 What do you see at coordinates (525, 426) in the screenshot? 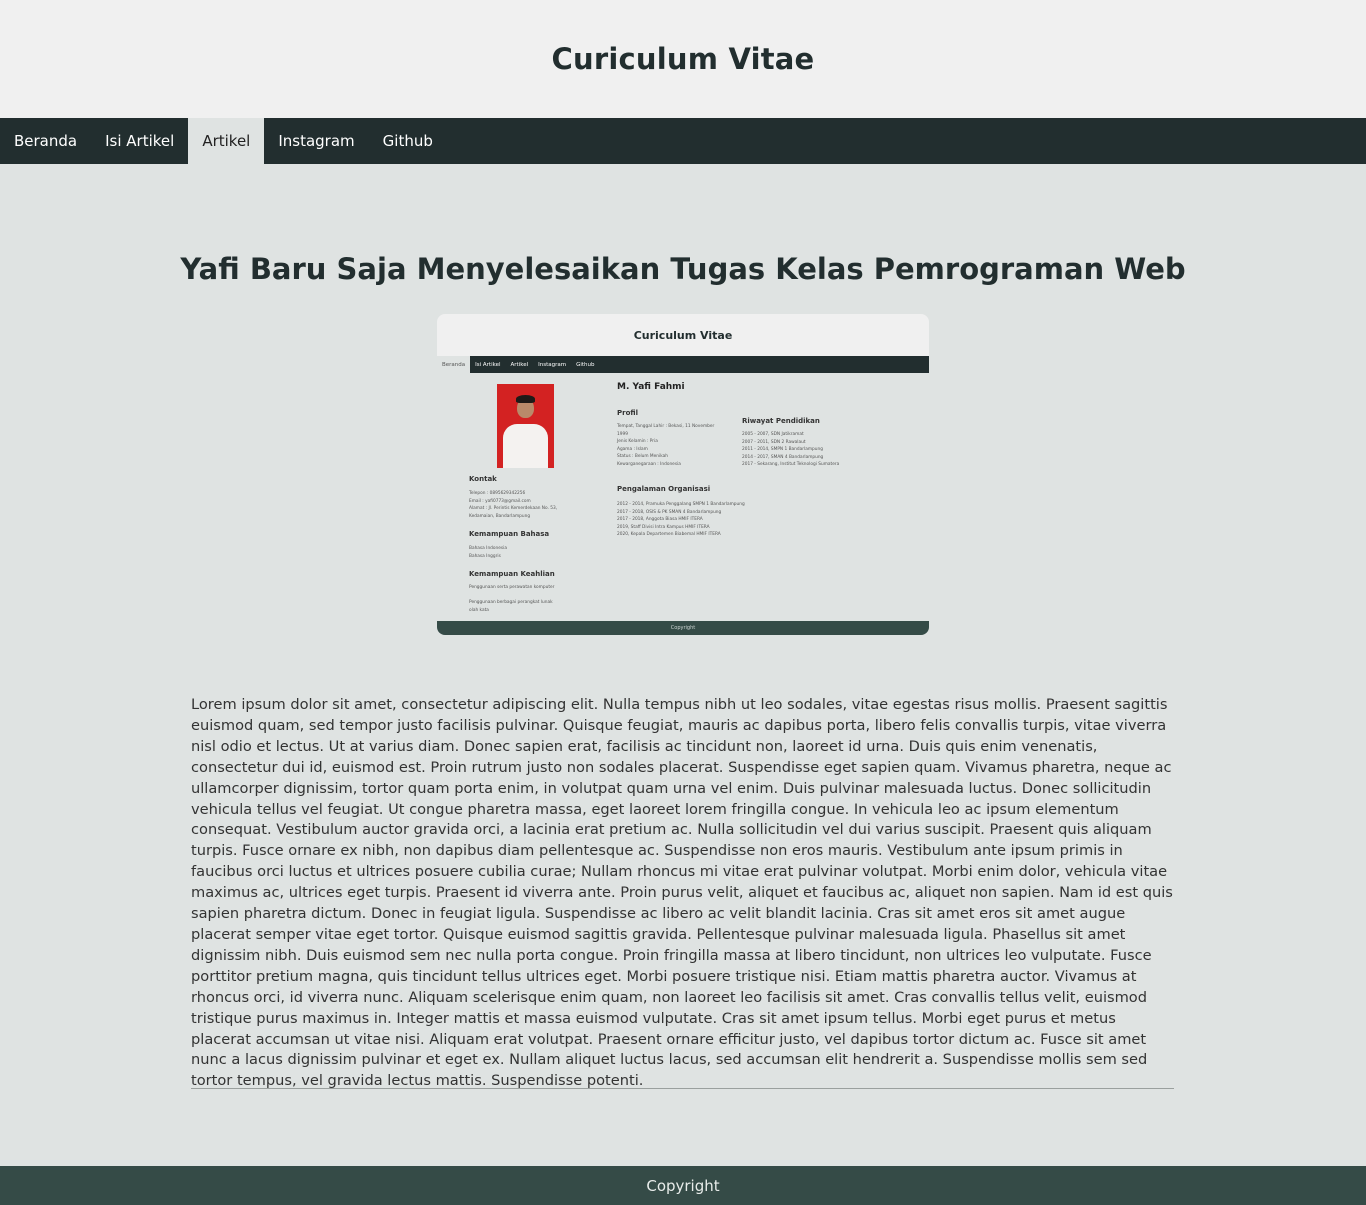
I see `profile-photo` at bounding box center [525, 426].